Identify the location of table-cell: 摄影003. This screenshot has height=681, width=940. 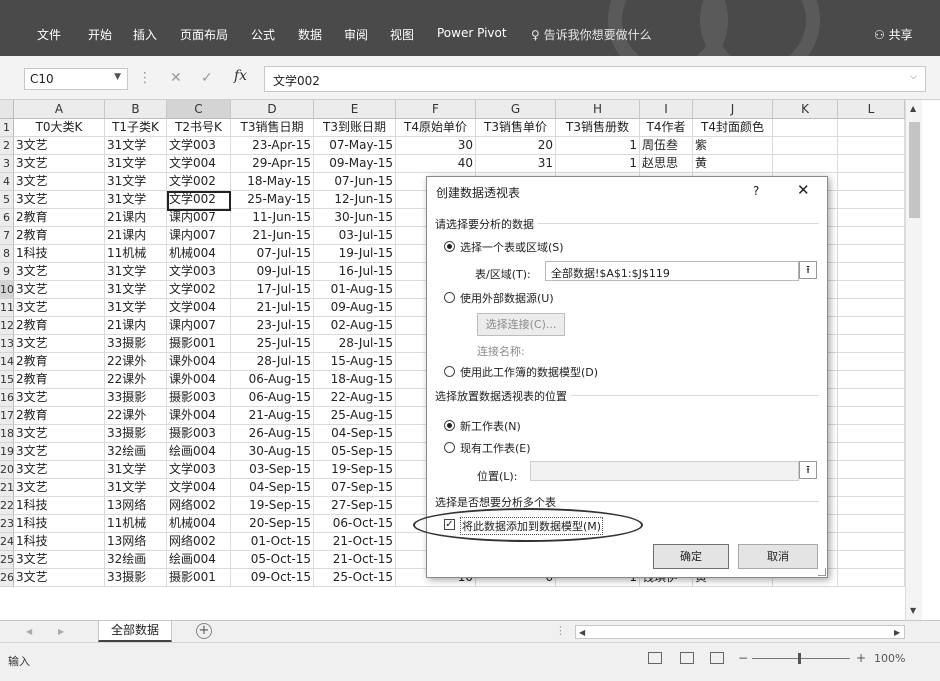
(199, 434).